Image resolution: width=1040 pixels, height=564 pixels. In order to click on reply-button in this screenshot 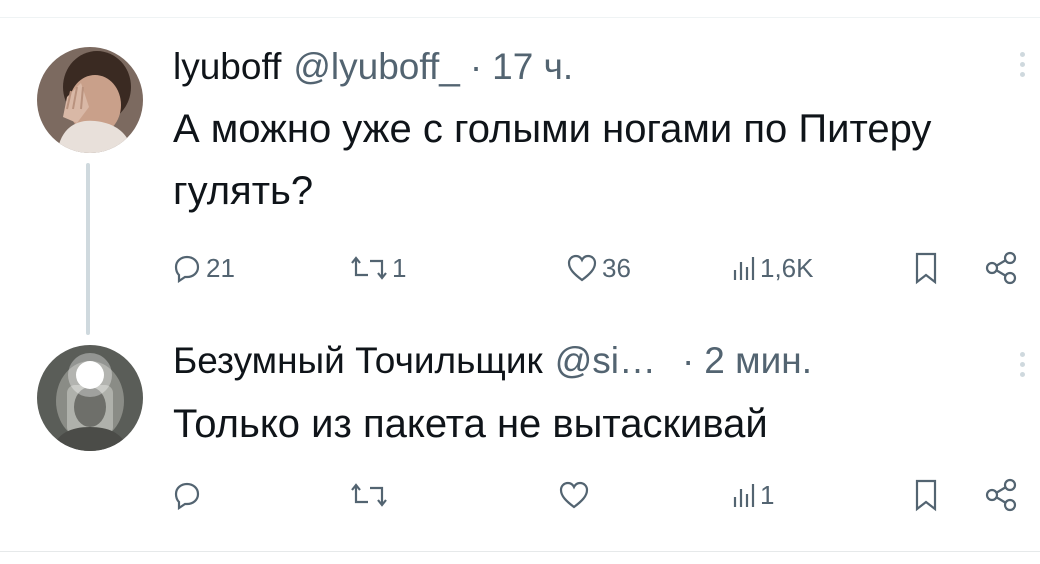, I will do `click(189, 495)`.